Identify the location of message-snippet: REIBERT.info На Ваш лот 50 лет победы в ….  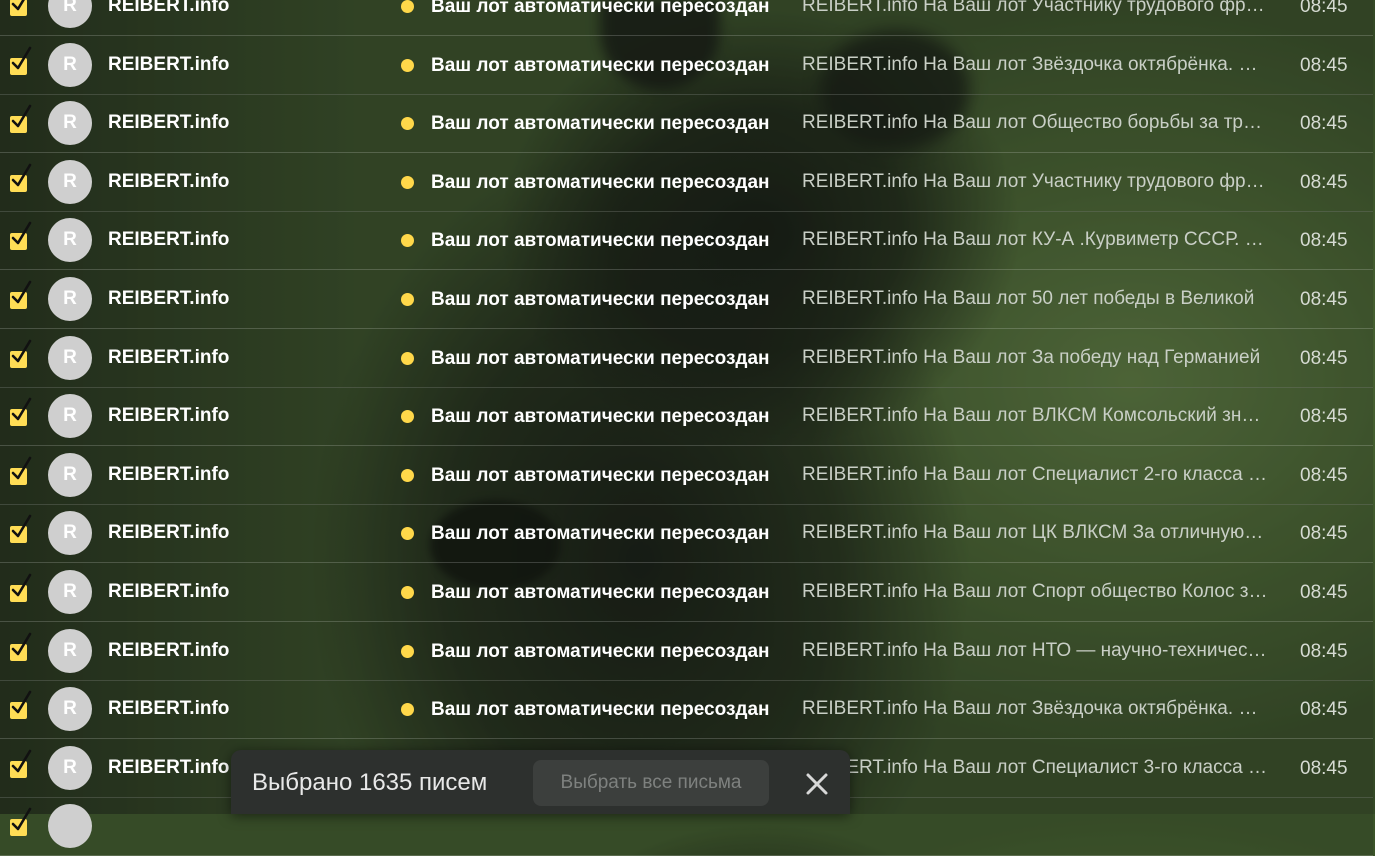
(1028, 298).